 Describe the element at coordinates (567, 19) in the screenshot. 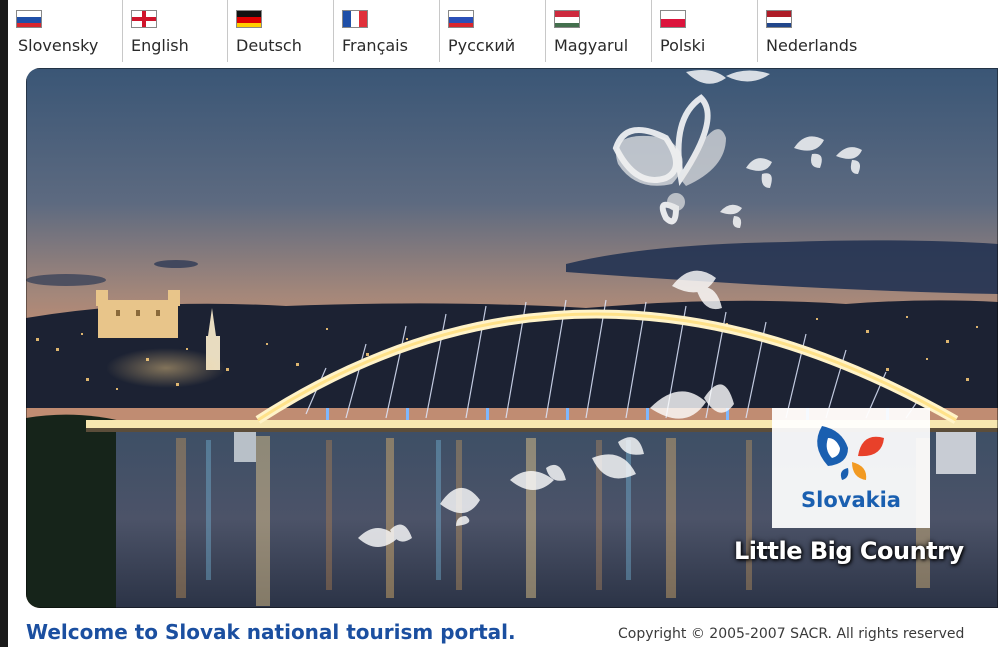

I see `hungarian-flag-icon` at that location.